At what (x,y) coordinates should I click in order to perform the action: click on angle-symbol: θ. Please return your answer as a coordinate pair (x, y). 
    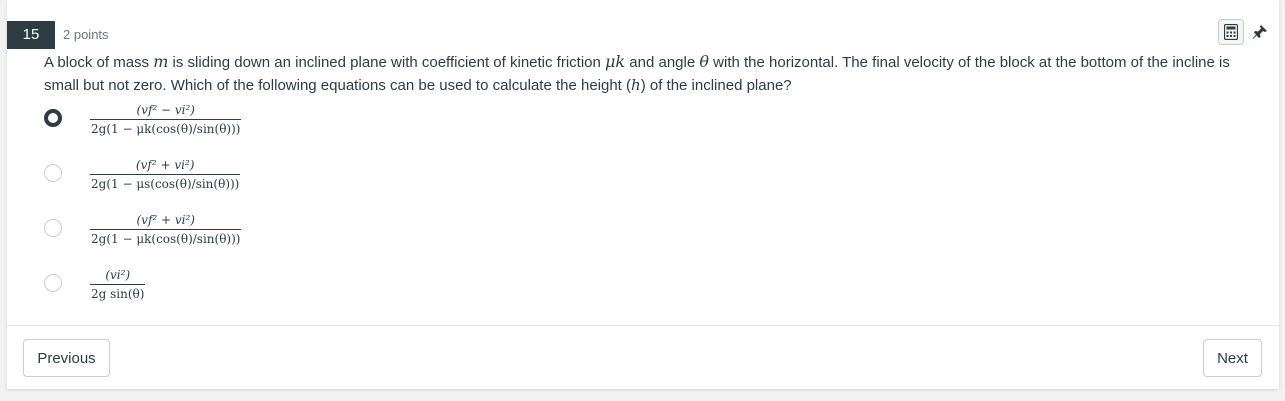
    Looking at the image, I should click on (704, 61).